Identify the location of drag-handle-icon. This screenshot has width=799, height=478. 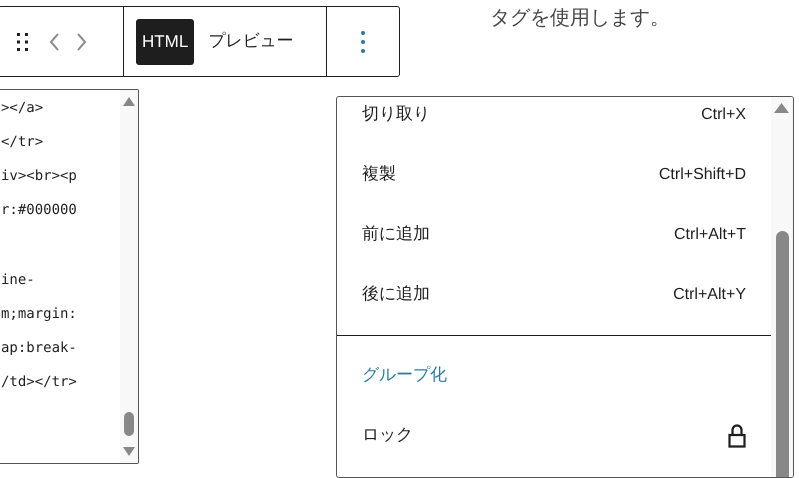
(23, 42).